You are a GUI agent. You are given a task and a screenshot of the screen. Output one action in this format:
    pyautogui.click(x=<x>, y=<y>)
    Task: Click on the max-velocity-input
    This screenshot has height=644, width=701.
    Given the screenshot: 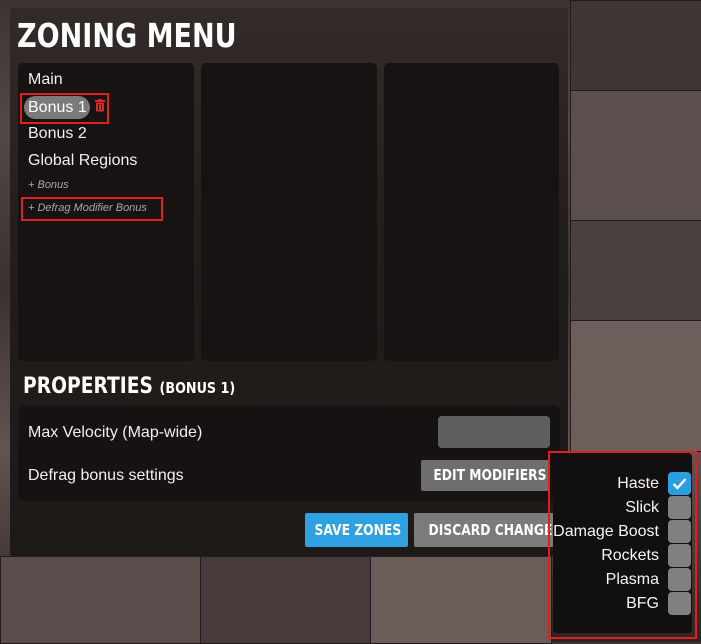 What is the action you would take?
    pyautogui.click(x=494, y=432)
    